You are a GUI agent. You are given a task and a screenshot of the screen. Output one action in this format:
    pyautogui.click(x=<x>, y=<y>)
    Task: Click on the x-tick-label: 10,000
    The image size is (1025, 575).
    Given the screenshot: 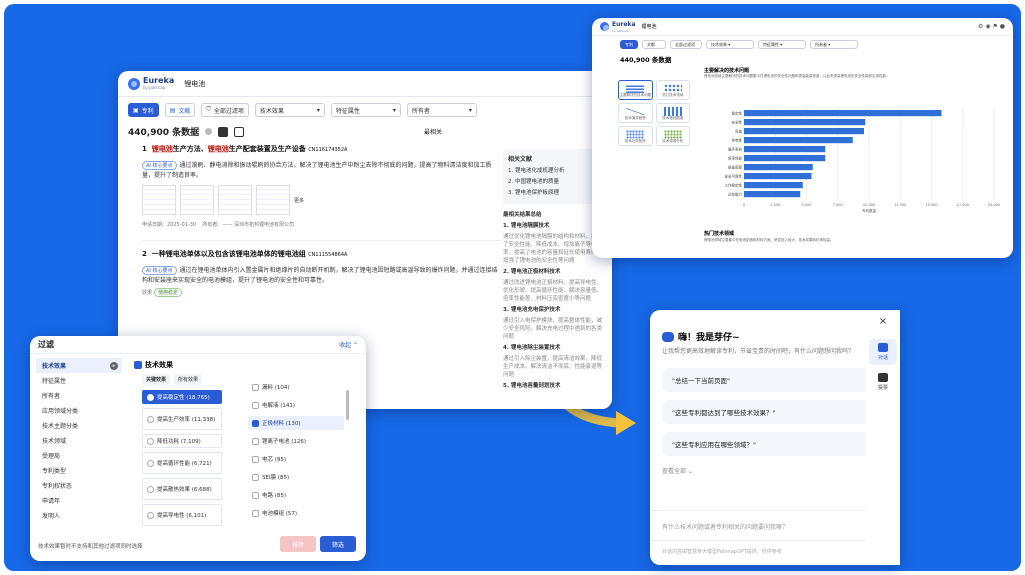 What is the action you would take?
    pyautogui.click(x=869, y=205)
    